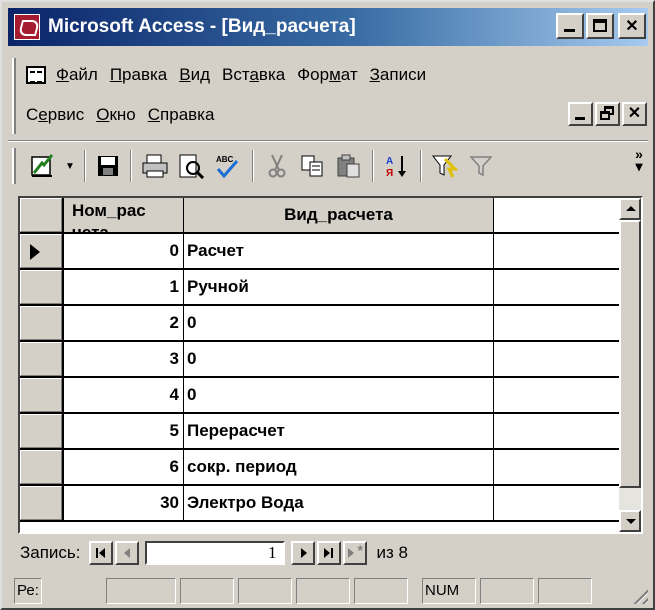 The image size is (655, 610). I want to click on toolbar: ▼ ABC А Я » ▾, so click(329, 166).